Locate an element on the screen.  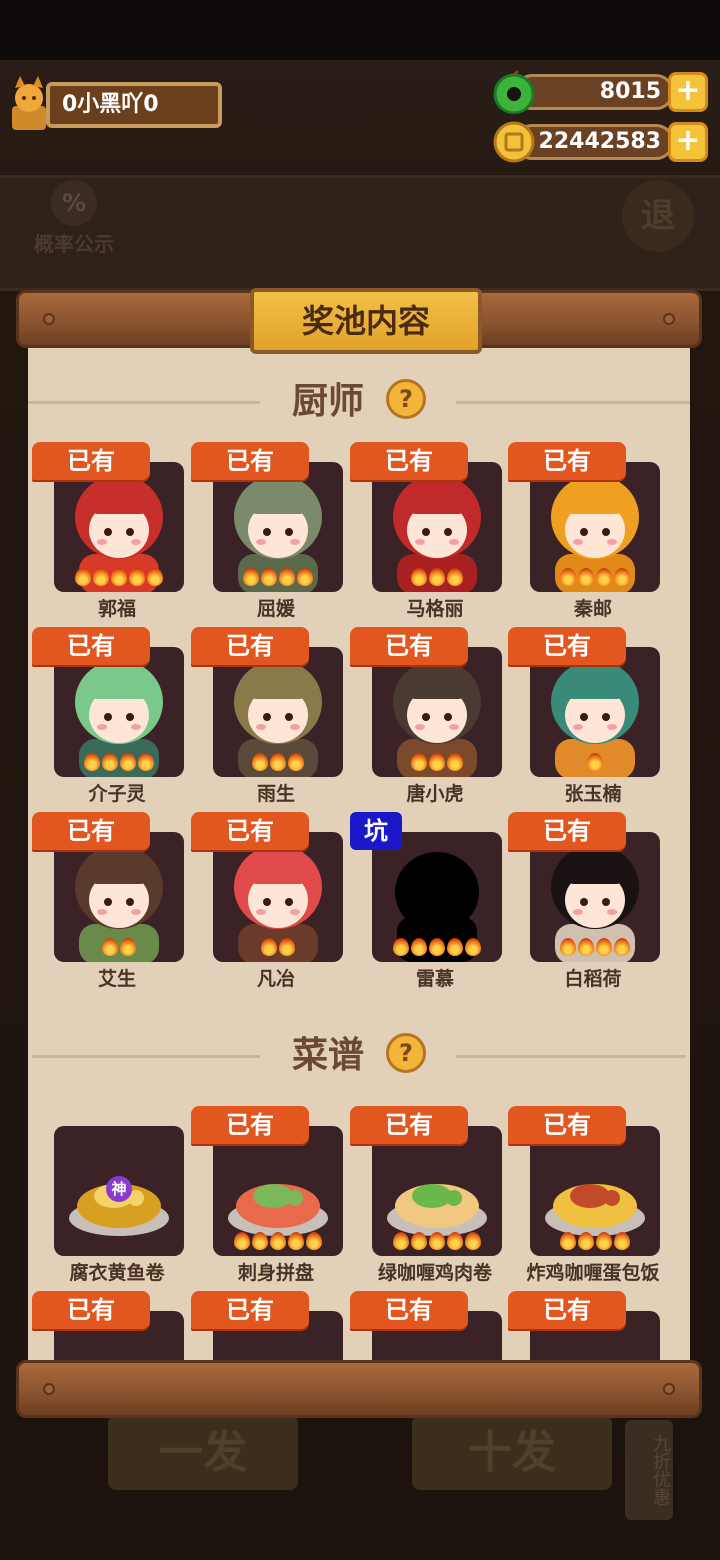
recipe-card: 神腐衣黄鱼卷 is located at coordinates (113, 1195).